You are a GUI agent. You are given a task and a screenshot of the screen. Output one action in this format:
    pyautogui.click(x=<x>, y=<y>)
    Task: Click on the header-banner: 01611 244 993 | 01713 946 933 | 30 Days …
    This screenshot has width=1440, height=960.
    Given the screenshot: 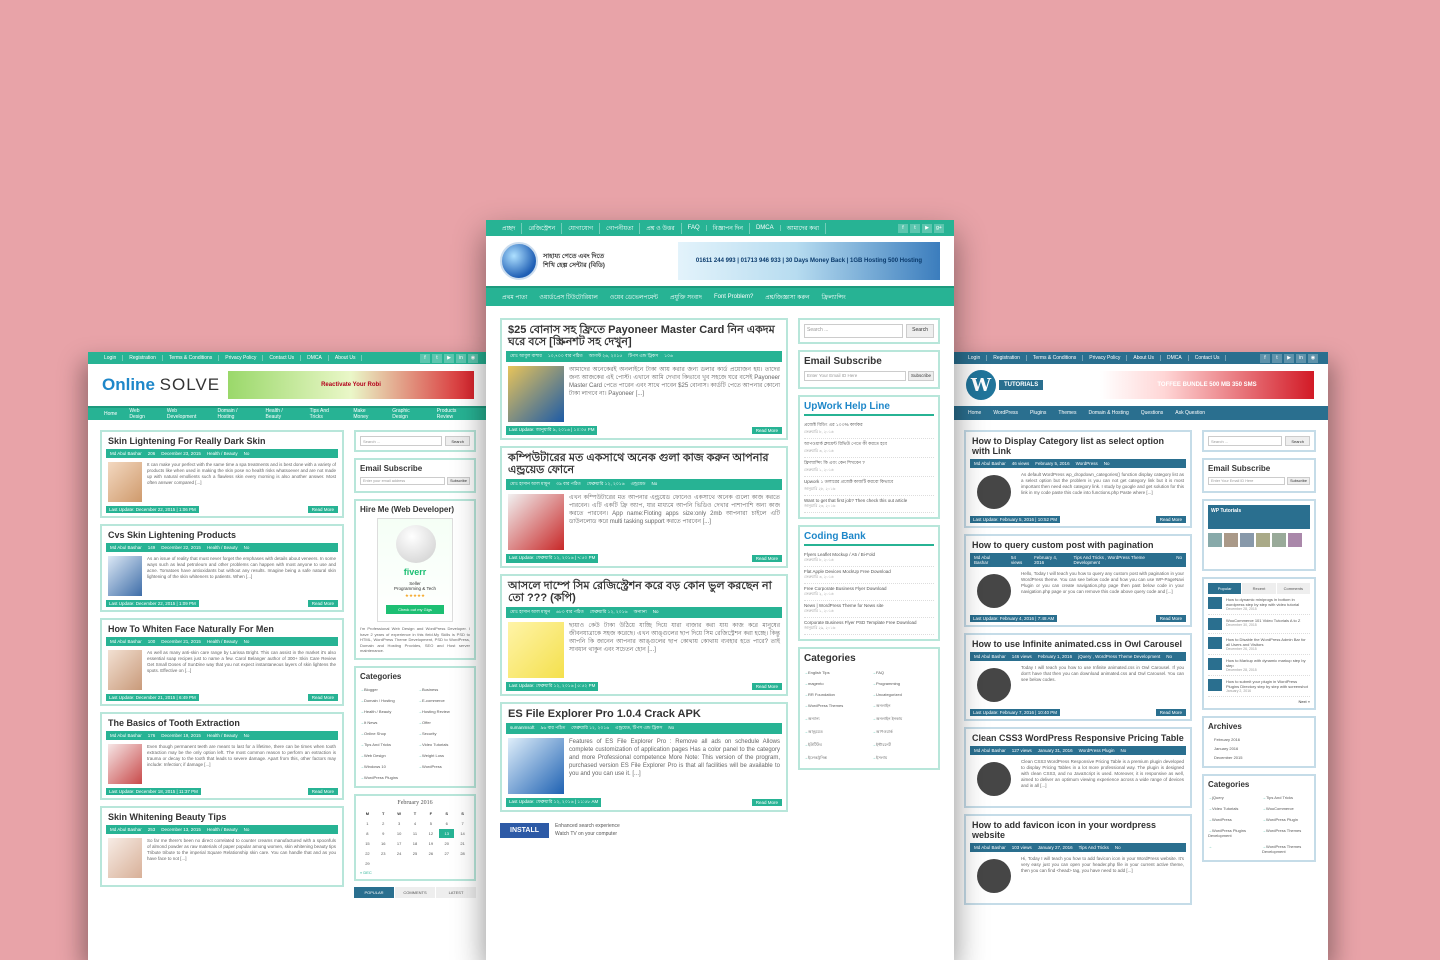 What is the action you would take?
    pyautogui.click(x=809, y=261)
    